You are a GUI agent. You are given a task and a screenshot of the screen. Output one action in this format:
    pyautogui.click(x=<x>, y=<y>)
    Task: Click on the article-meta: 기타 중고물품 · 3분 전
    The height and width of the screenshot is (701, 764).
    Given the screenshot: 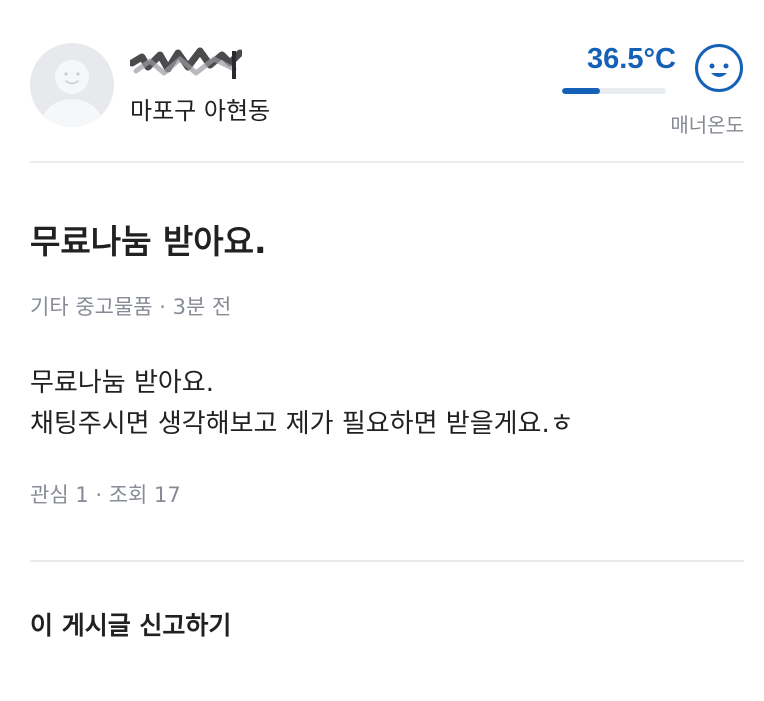 What is the action you would take?
    pyautogui.click(x=130, y=306)
    